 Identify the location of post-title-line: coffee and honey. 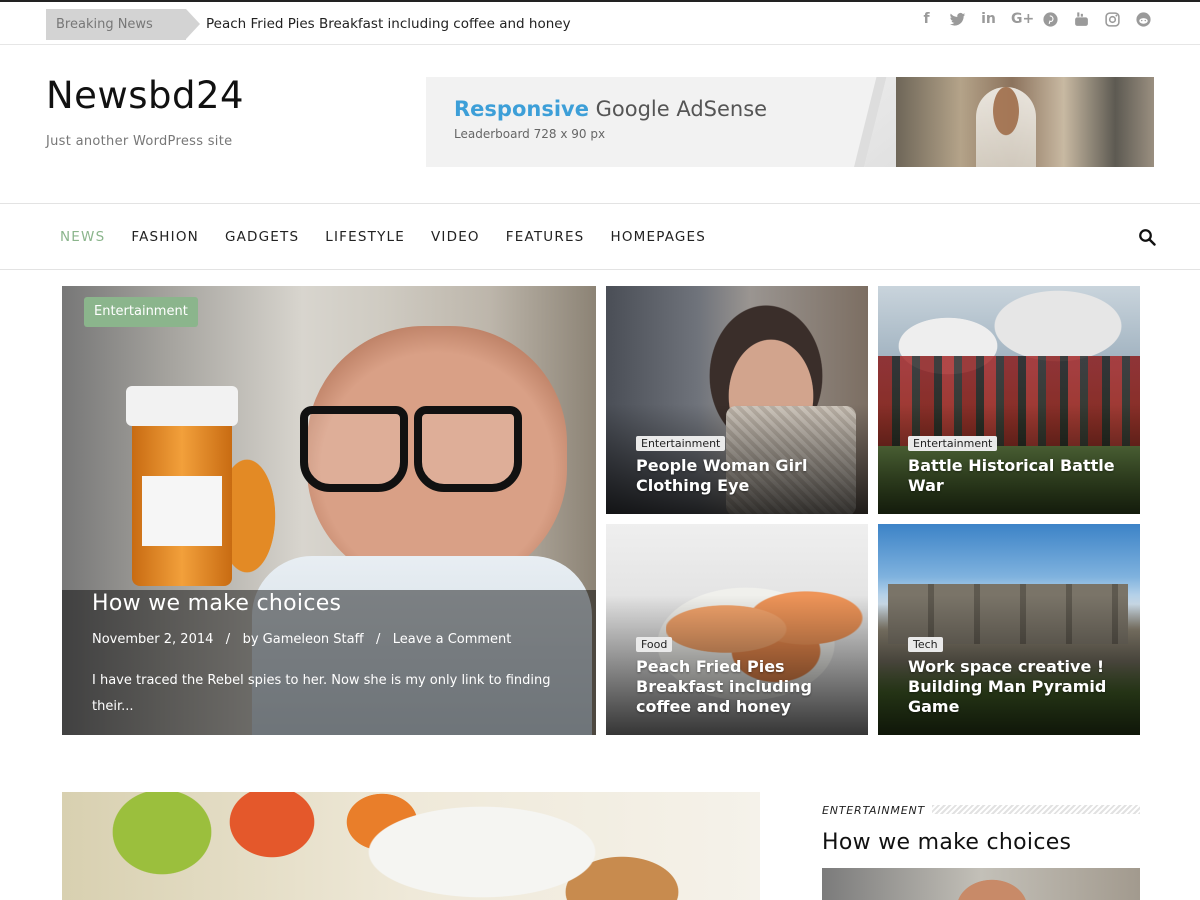
(713, 706).